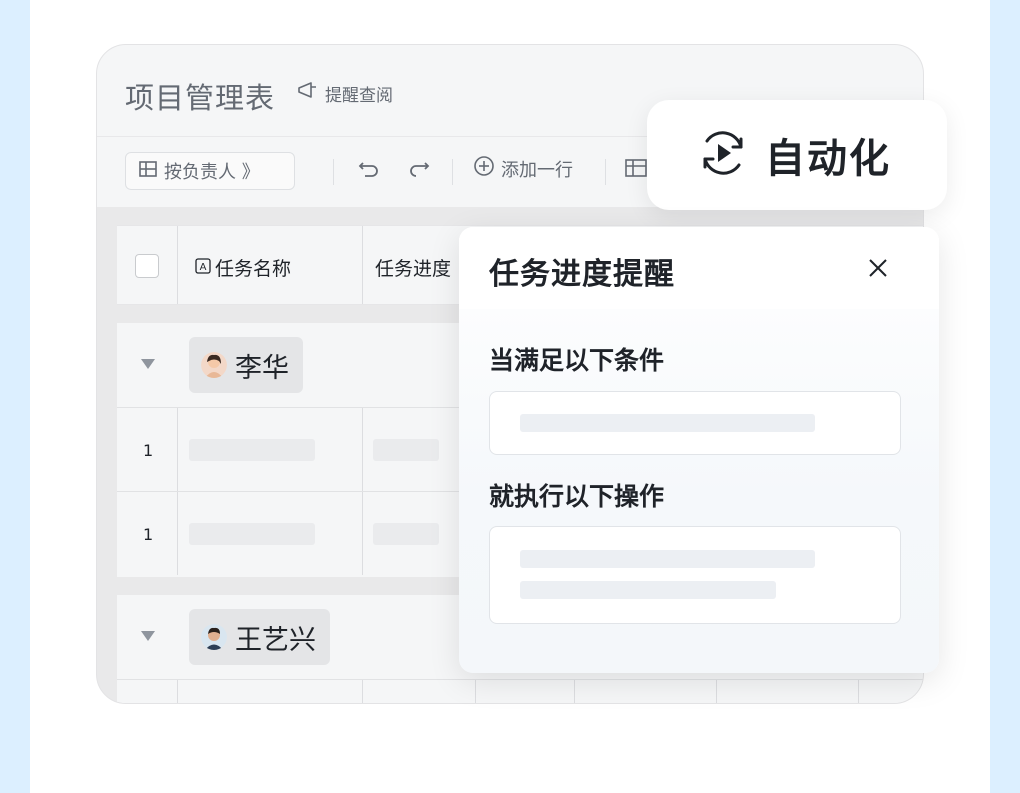 Image resolution: width=1020 pixels, height=793 pixels. Describe the element at coordinates (520, 691) in the screenshot. I see `table-row` at that location.